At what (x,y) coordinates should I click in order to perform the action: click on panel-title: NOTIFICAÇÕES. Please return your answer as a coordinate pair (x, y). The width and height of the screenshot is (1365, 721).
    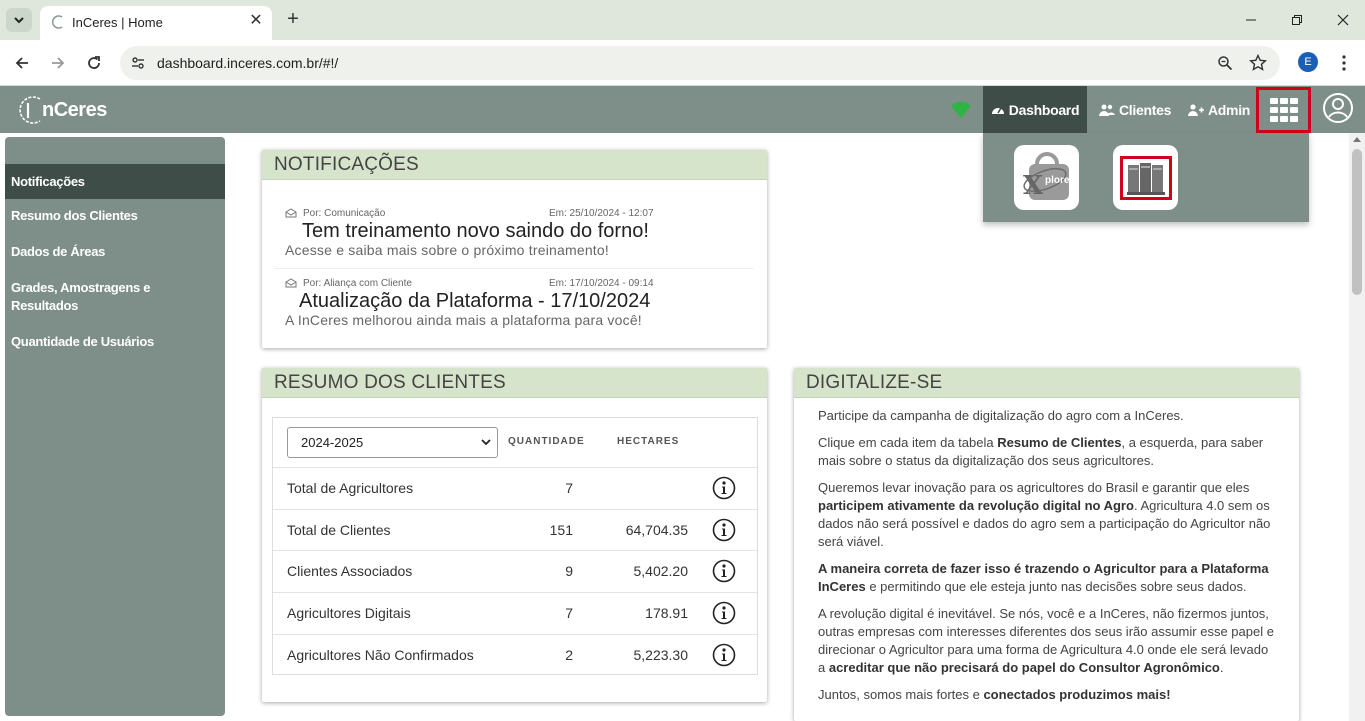
    Looking at the image, I should click on (346, 164).